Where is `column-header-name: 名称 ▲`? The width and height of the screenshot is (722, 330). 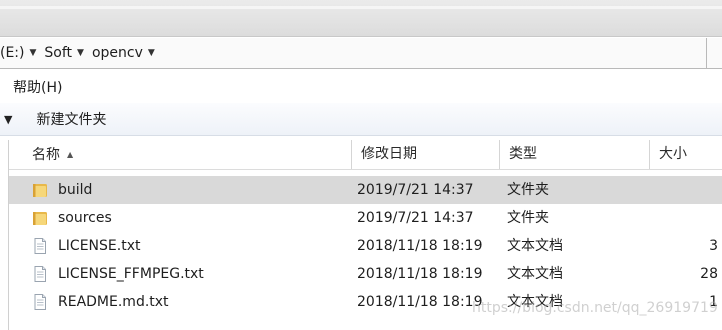 column-header-name: 名称 ▲ is located at coordinates (187, 154).